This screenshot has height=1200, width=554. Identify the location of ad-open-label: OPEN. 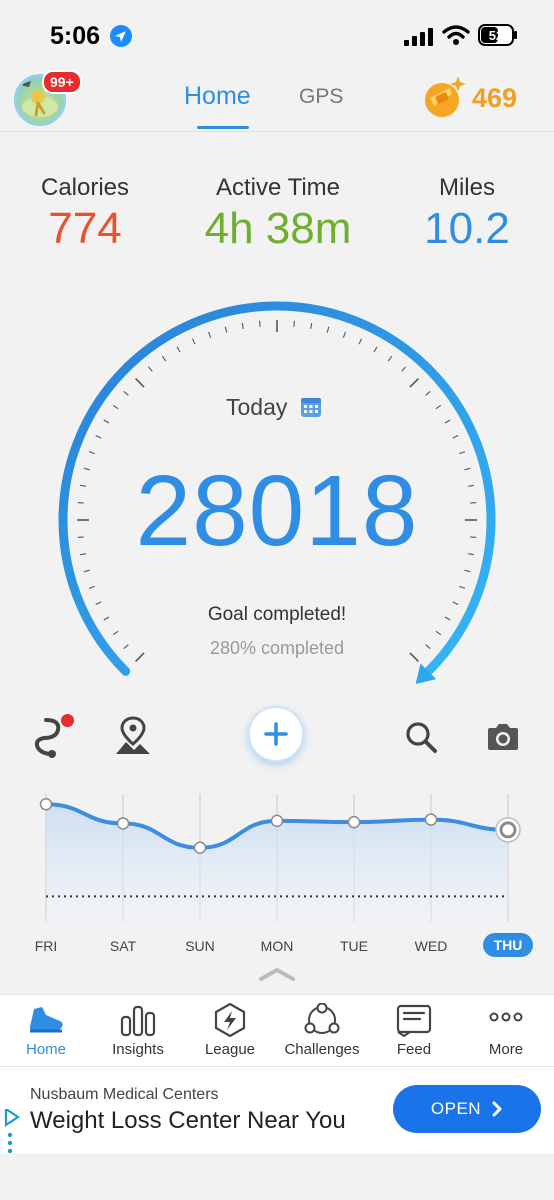
(456, 1108).